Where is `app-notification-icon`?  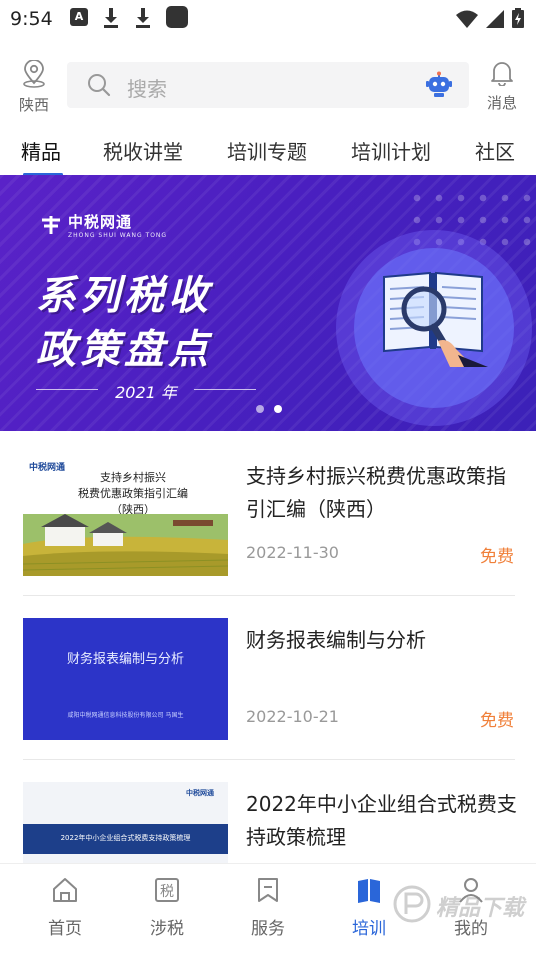 app-notification-icon is located at coordinates (177, 17).